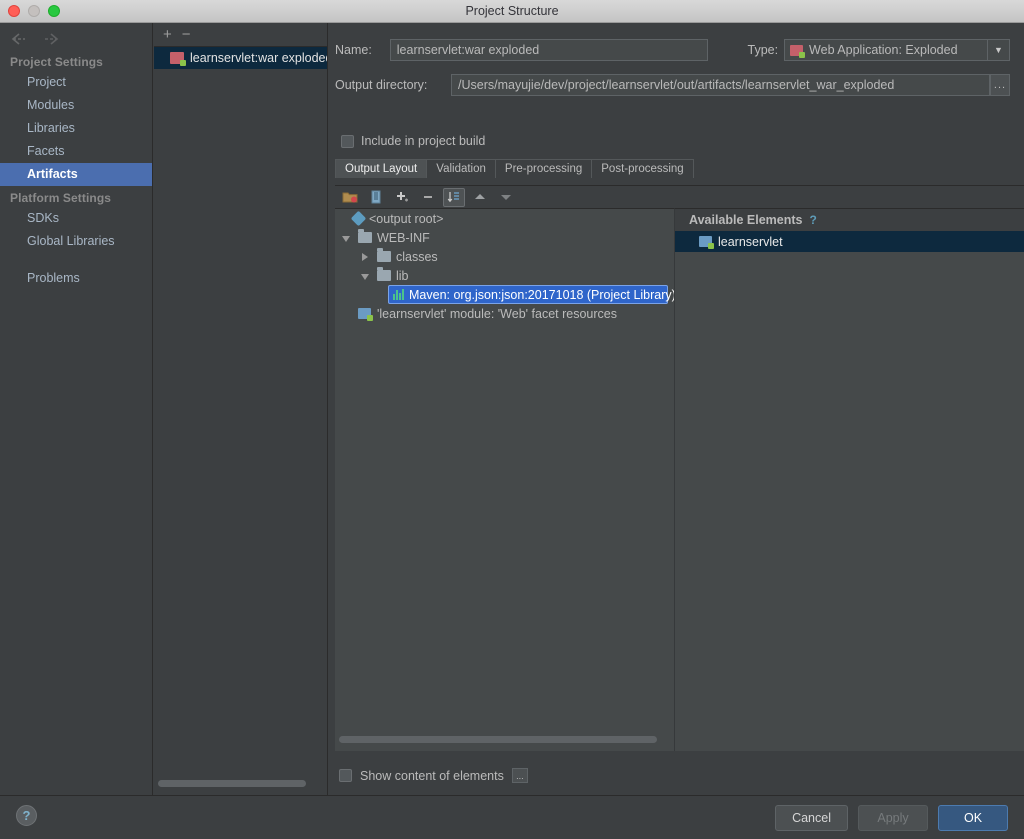 This screenshot has width=1024, height=839. What do you see at coordinates (76, 174) in the screenshot?
I see `sidebar-item-artifacts: Artifacts` at bounding box center [76, 174].